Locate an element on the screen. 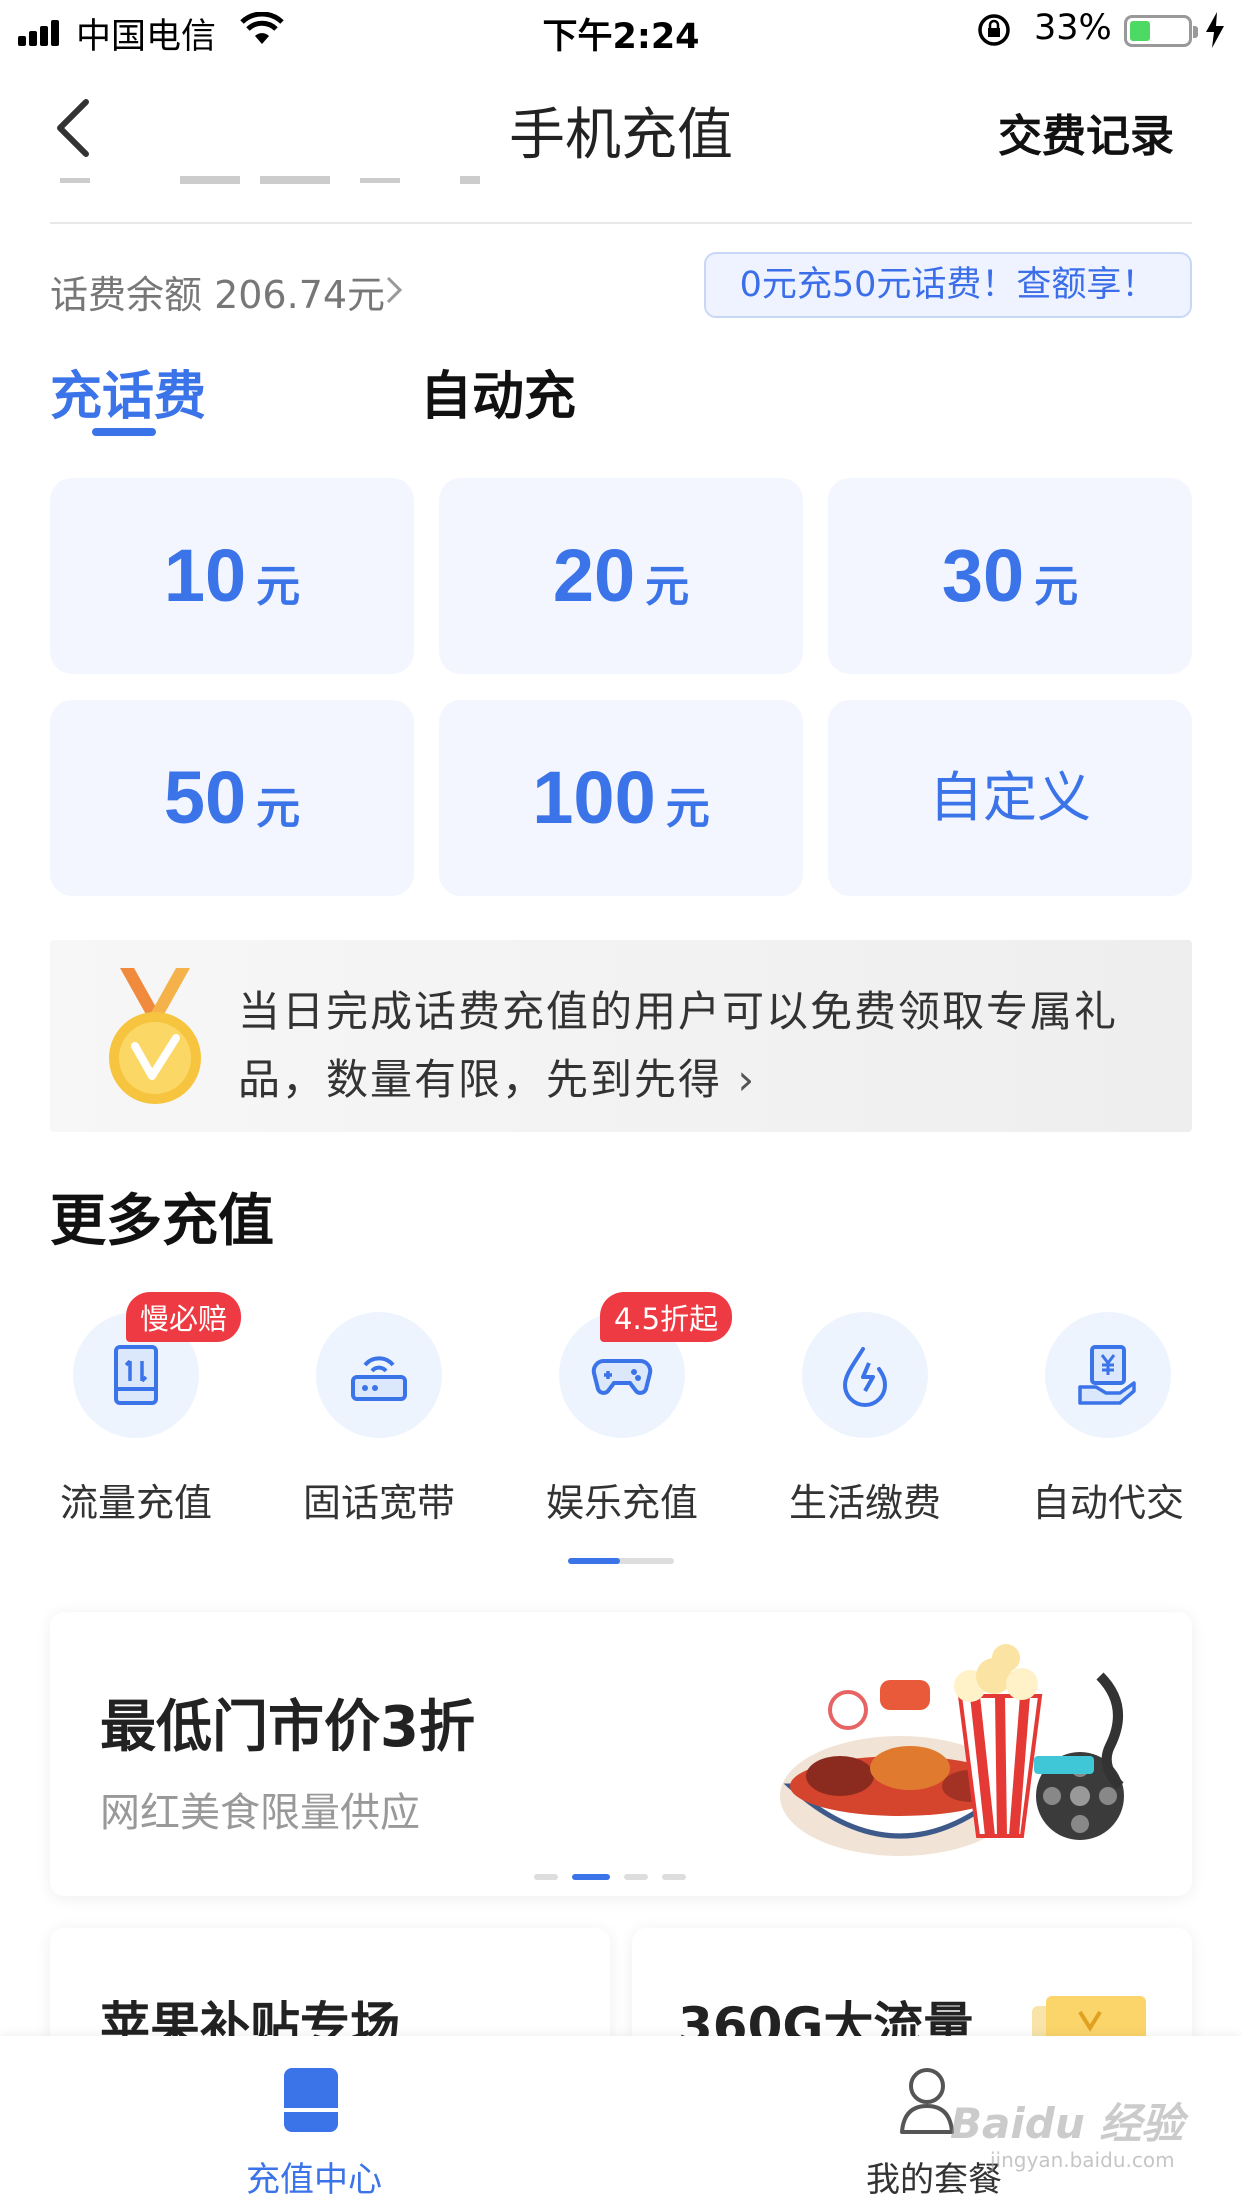 This screenshot has width=1242, height=2208. tab-my-plan: 我的套餐 is located at coordinates (934, 2176).